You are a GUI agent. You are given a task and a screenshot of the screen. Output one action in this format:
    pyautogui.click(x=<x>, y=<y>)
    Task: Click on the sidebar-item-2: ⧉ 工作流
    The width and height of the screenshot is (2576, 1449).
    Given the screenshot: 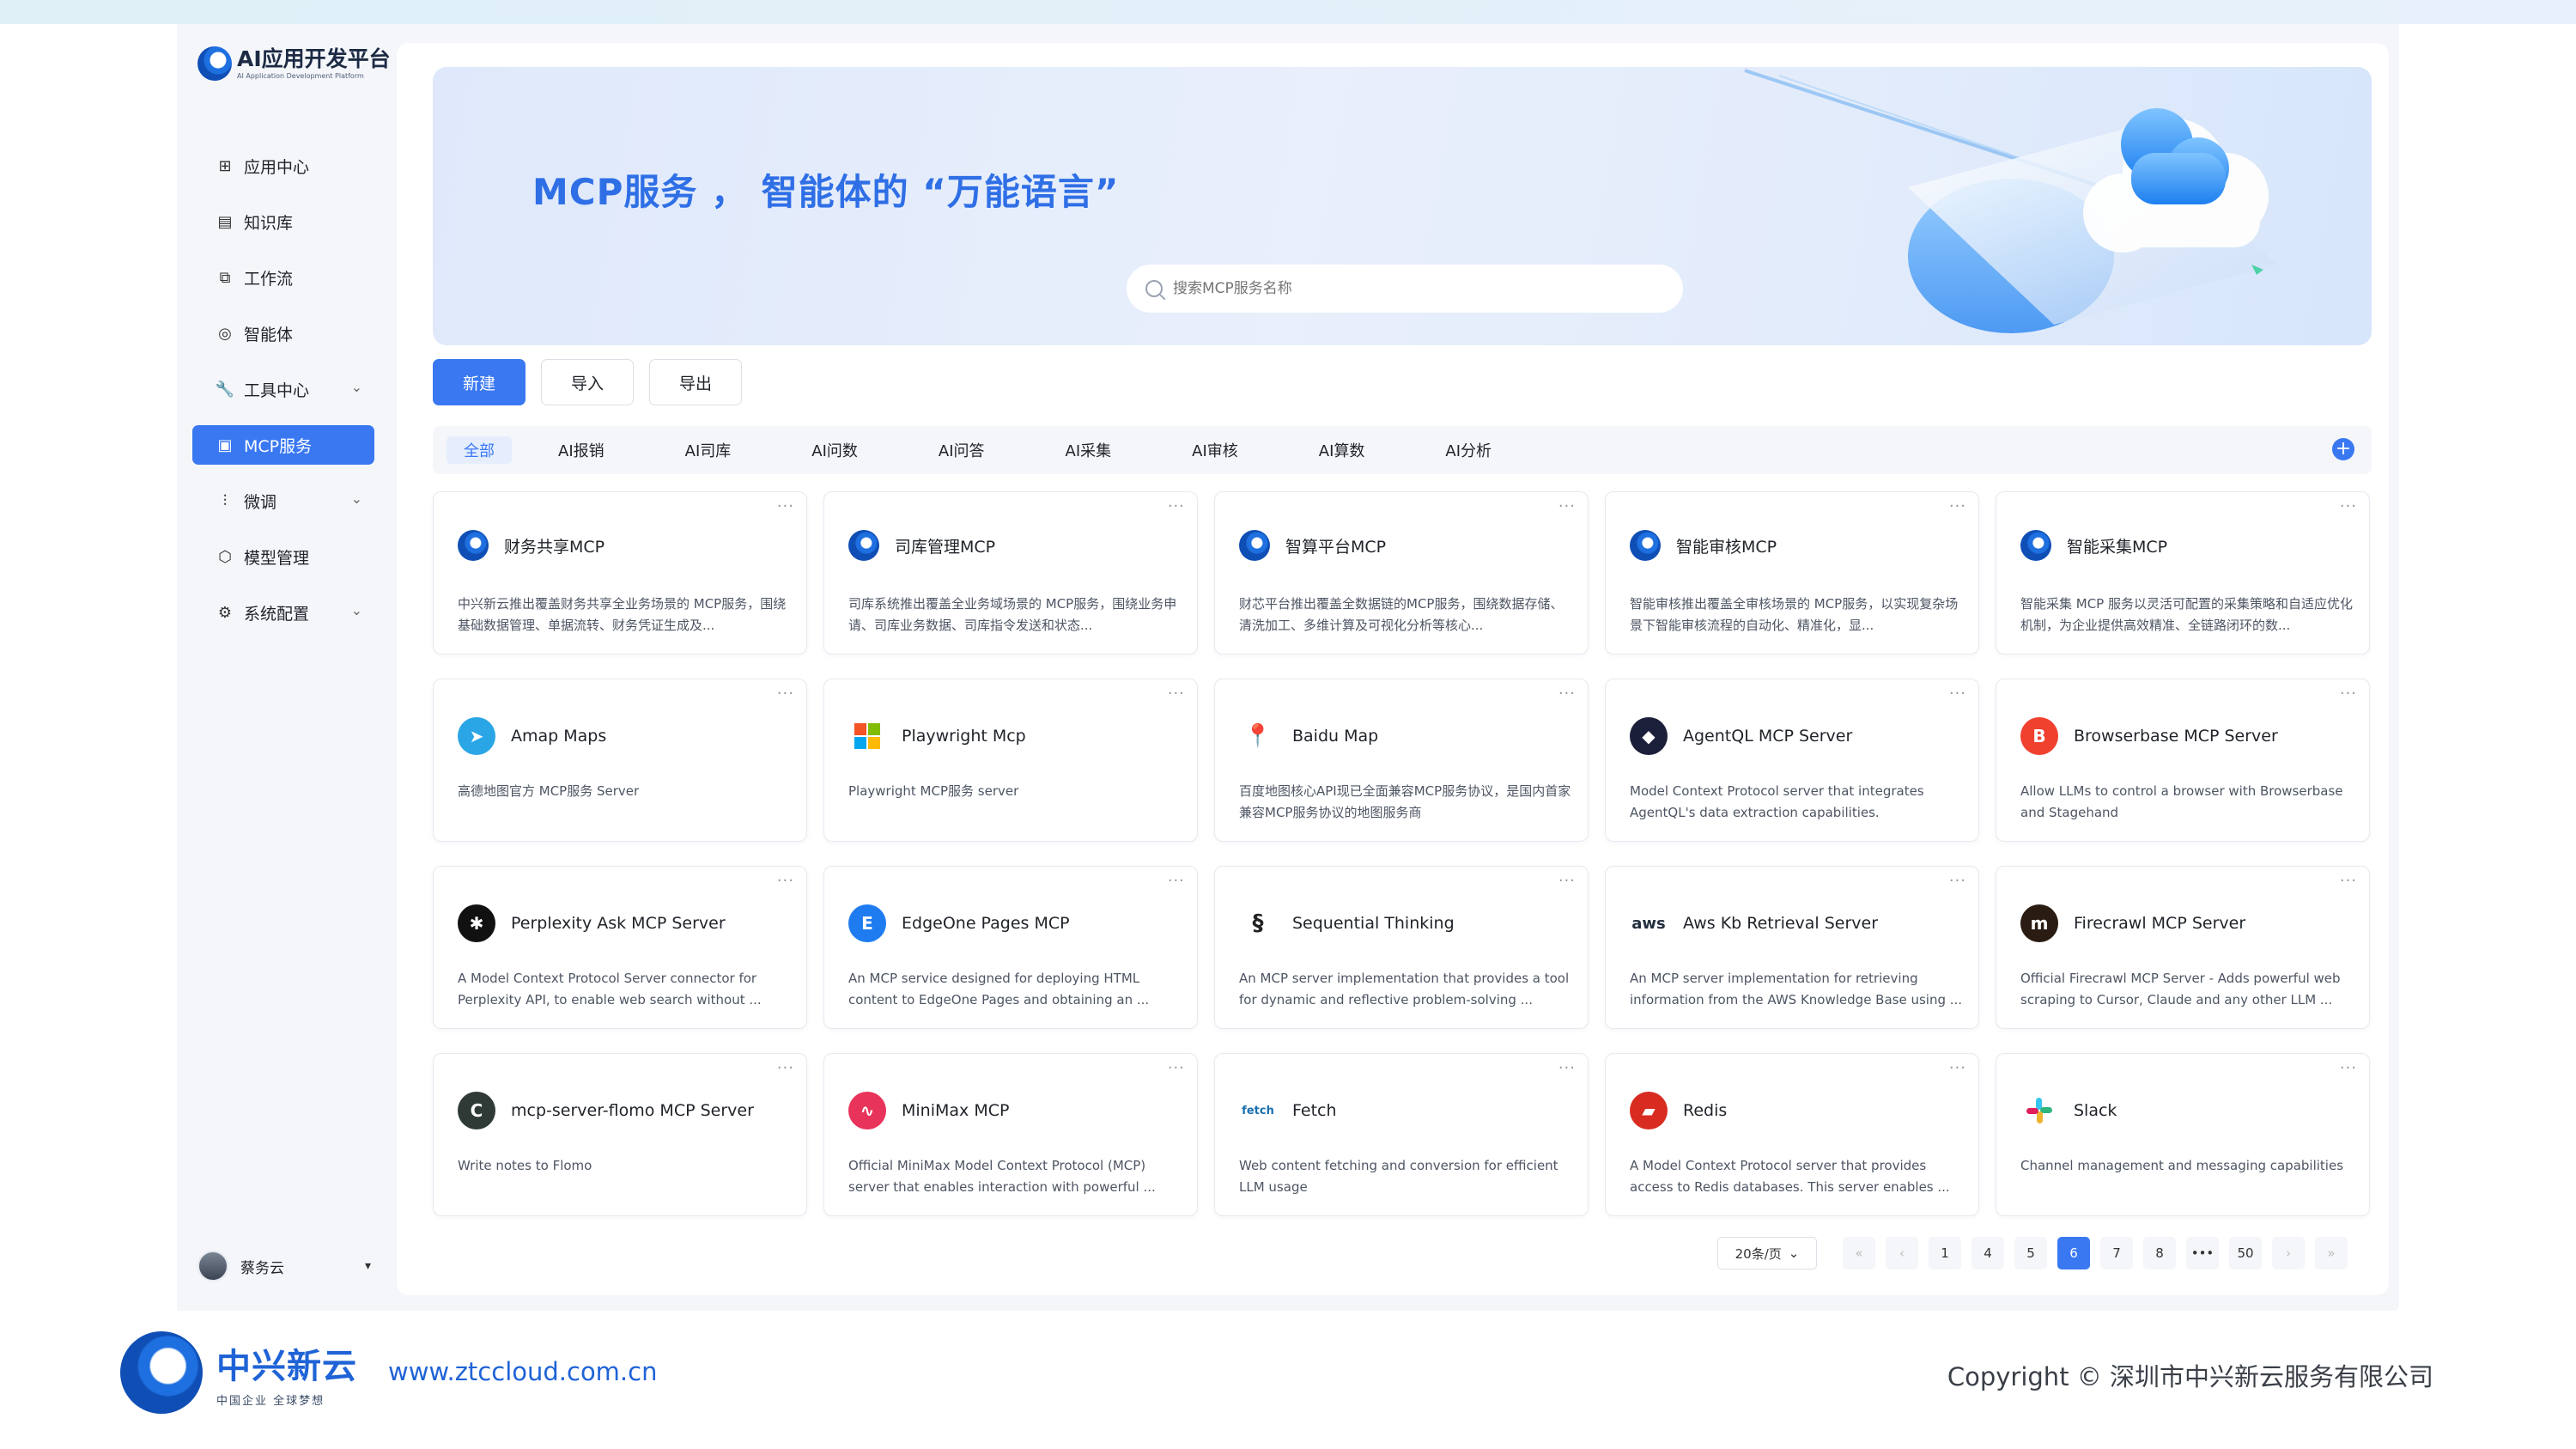 What is the action you would take?
    pyautogui.click(x=283, y=277)
    